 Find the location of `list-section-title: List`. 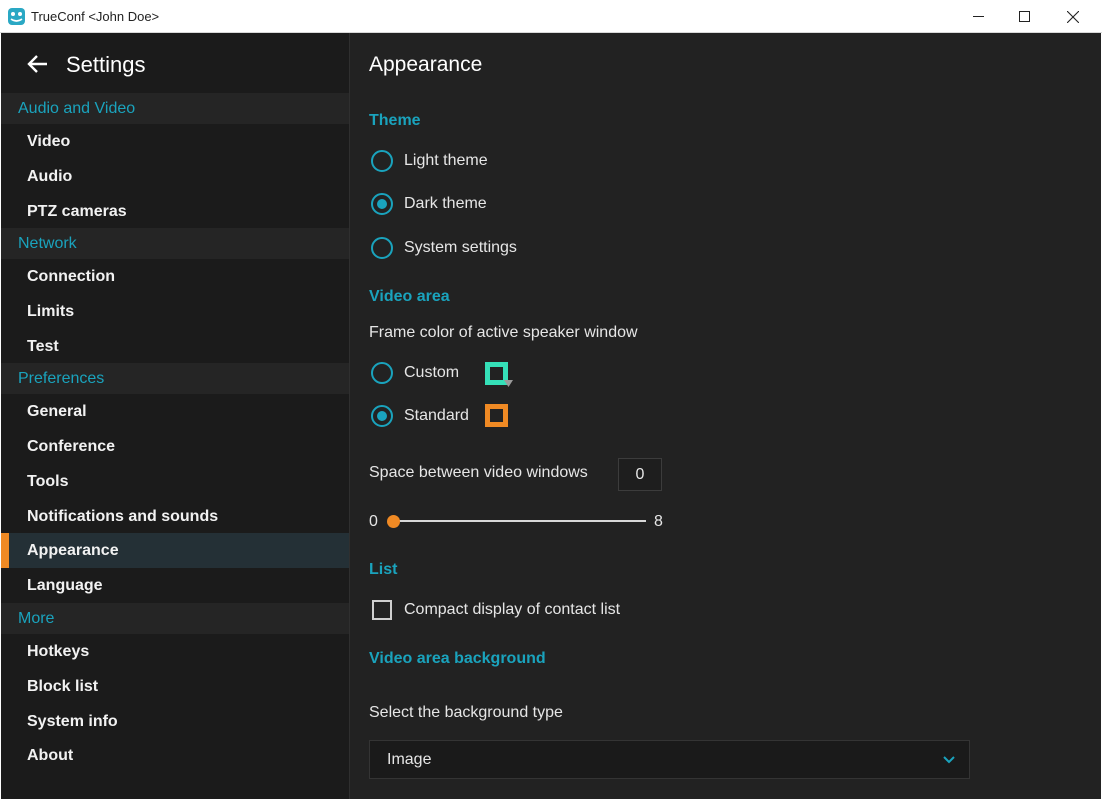

list-section-title: List is located at coordinates (383, 569).